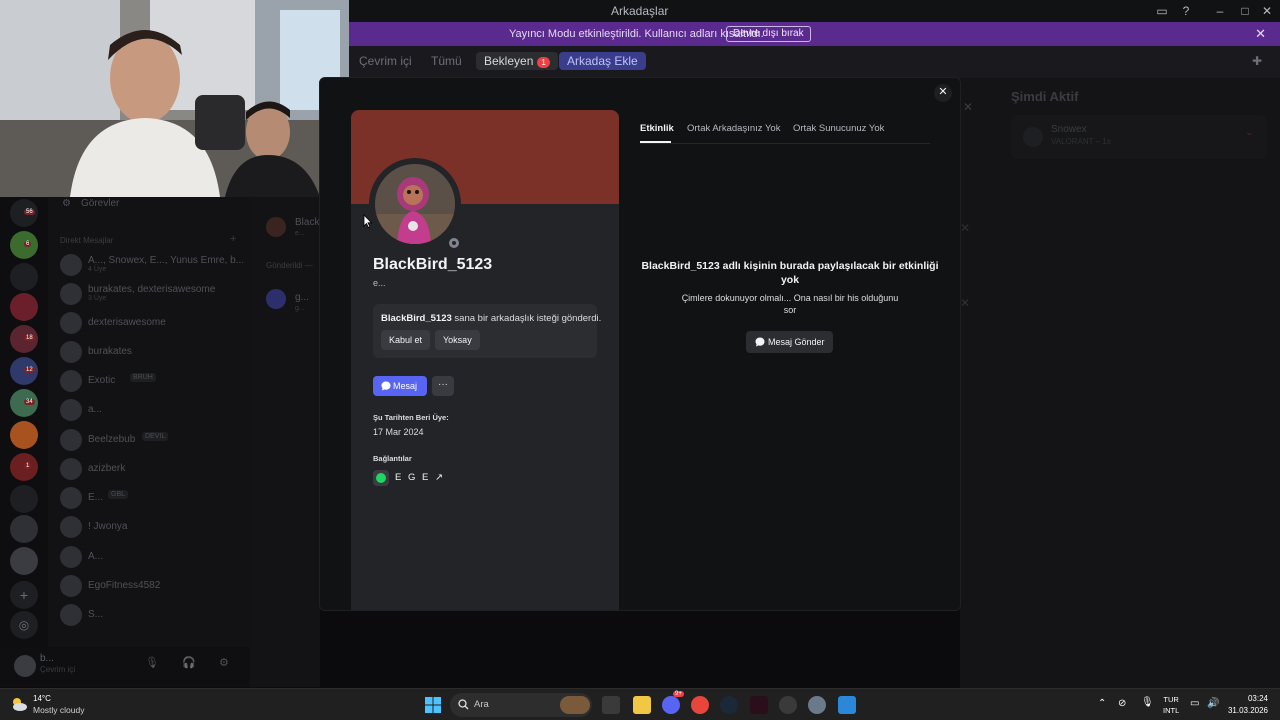 The height and width of the screenshot is (720, 1280). What do you see at coordinates (150, 381) in the screenshot?
I see `list-item: Exotic BRUH` at bounding box center [150, 381].